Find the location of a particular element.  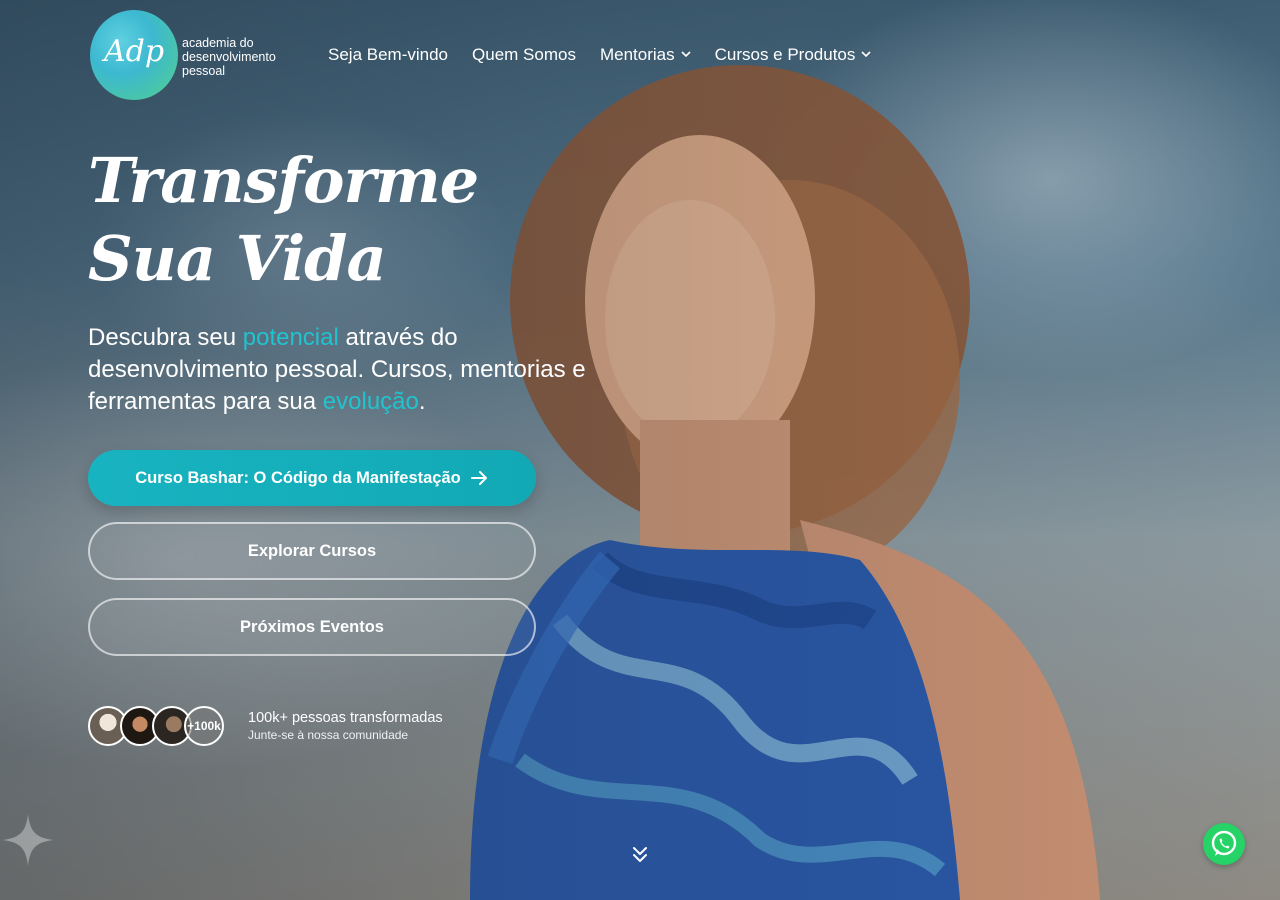

explore-courses-button: Explorar Cursos is located at coordinates (312, 551).